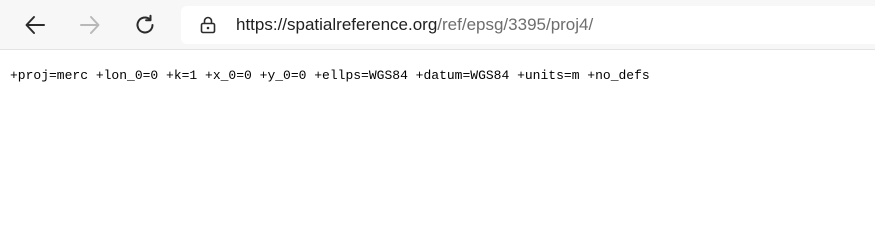 This screenshot has height=242, width=875. I want to click on forward-button, so click(90, 25).